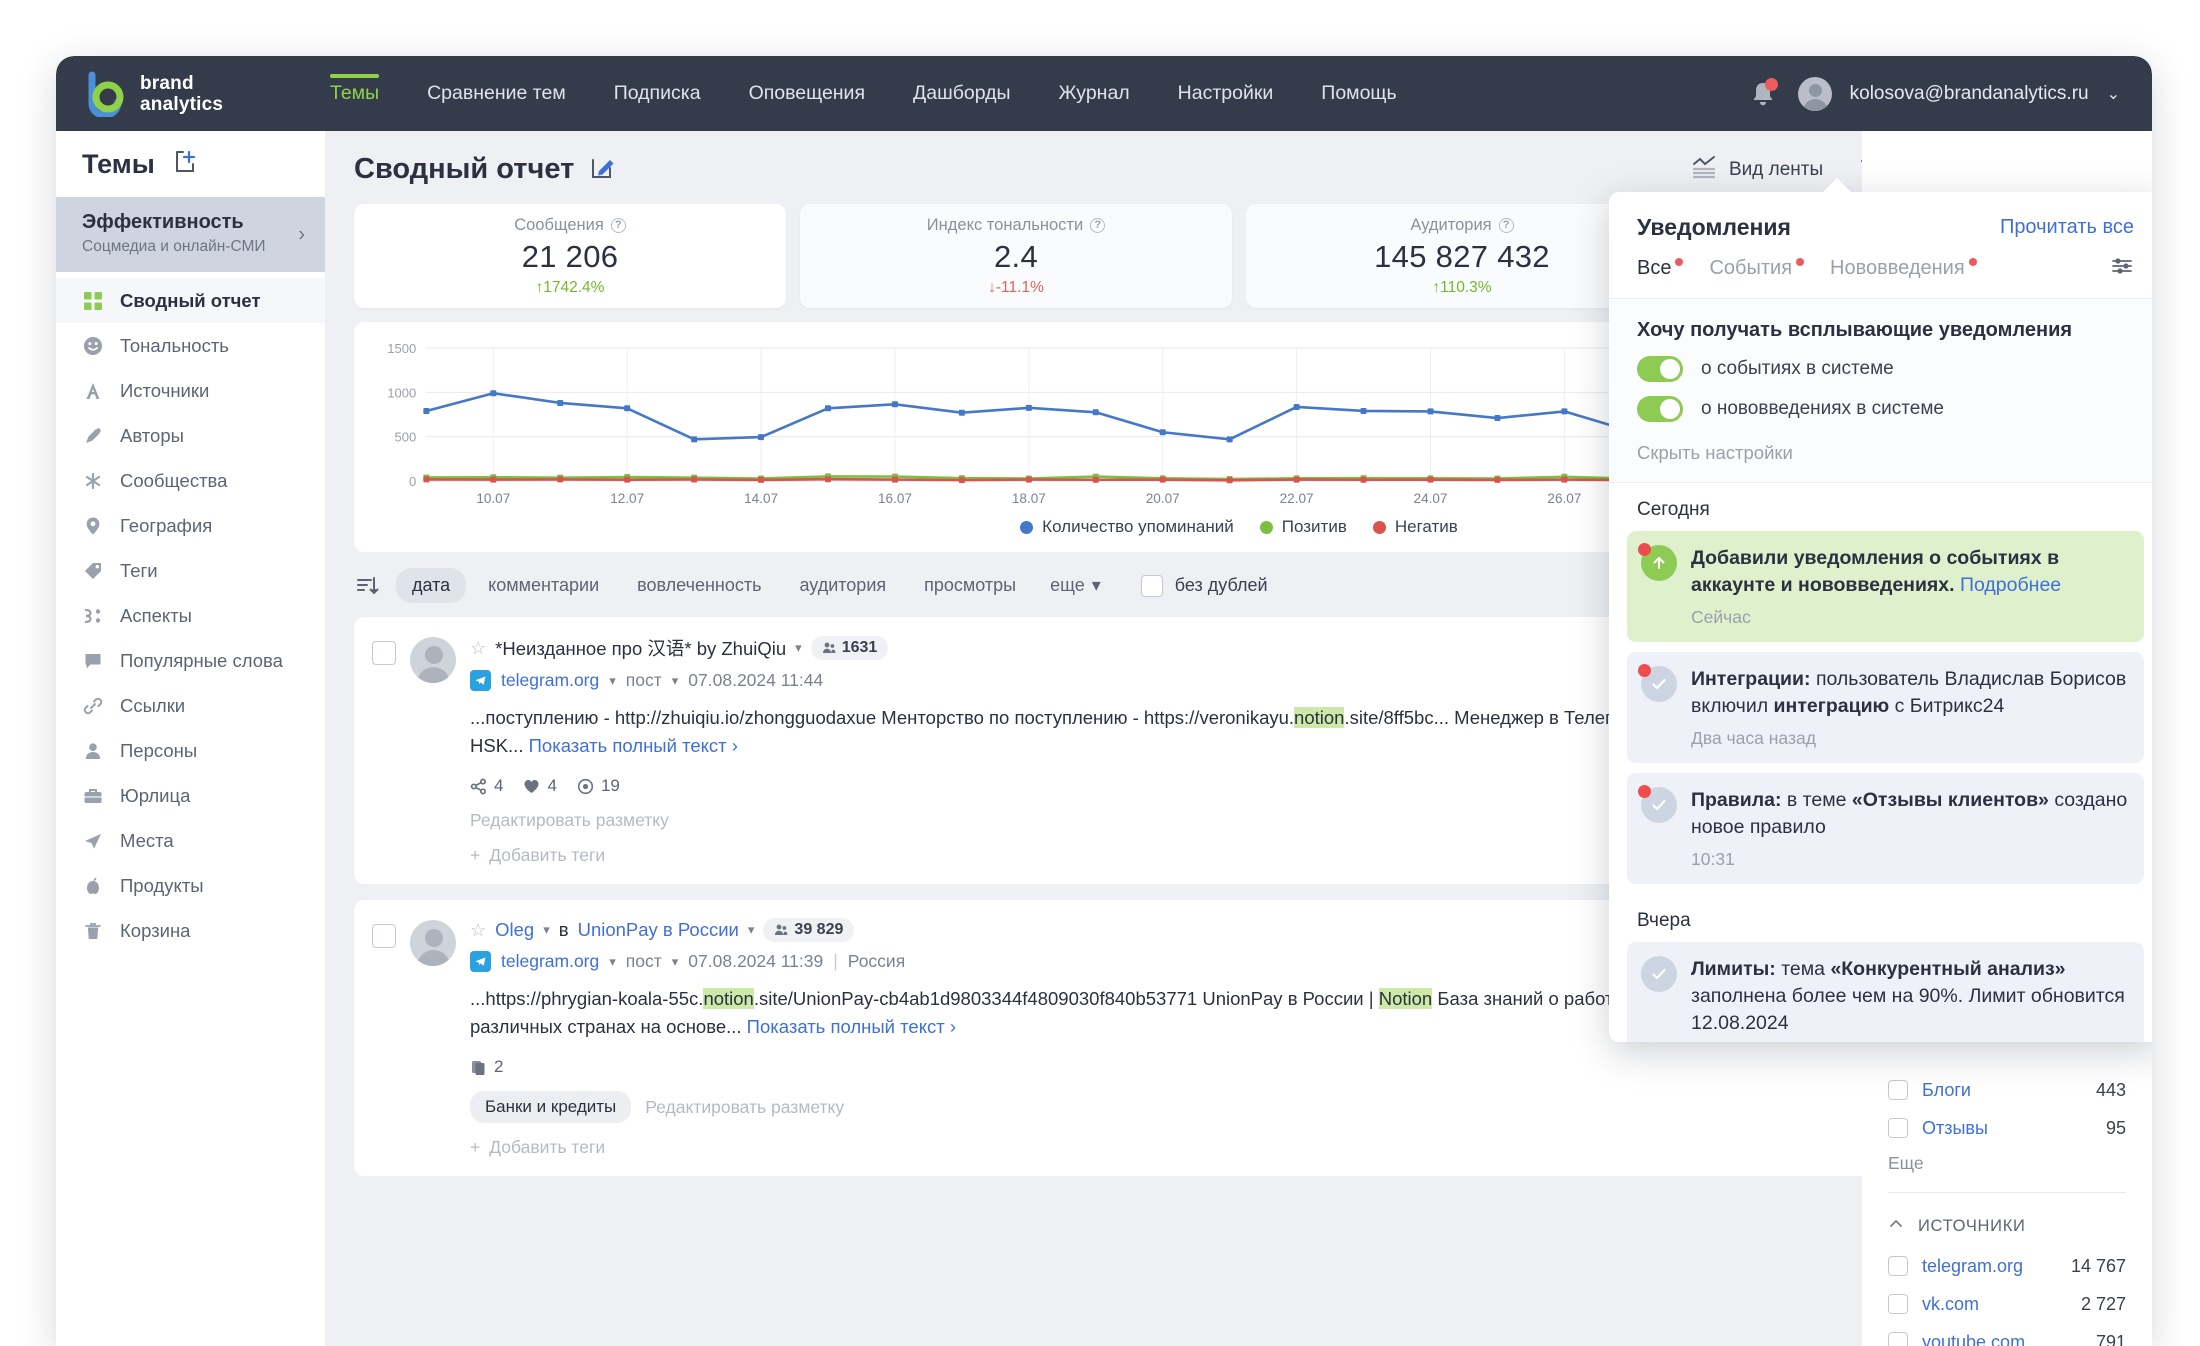  I want to click on notifications-bell-button, so click(1763, 94).